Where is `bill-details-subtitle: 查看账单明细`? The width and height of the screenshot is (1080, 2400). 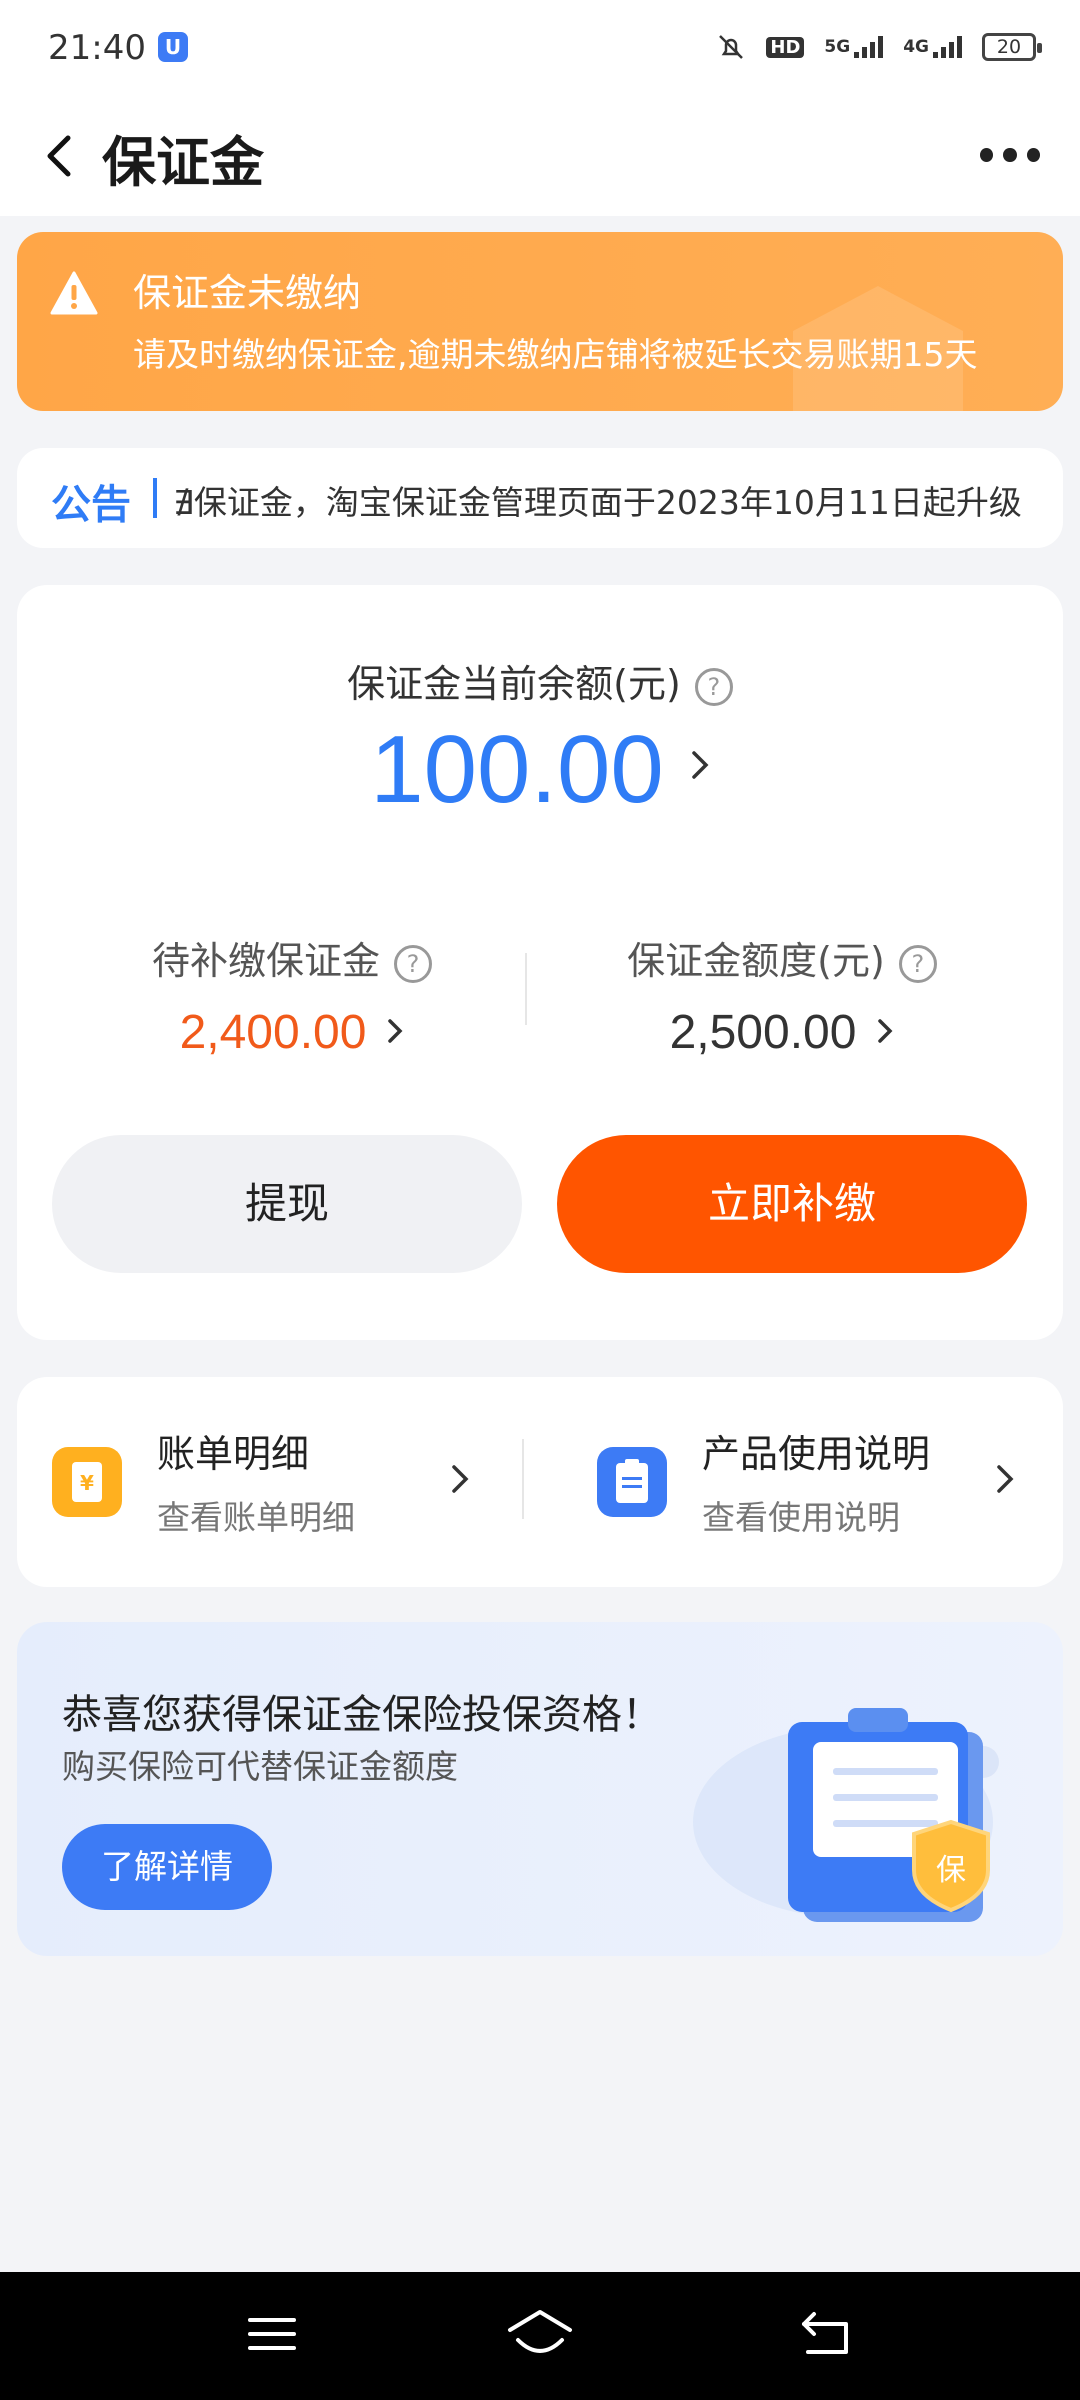
bill-details-subtitle: 查看账单明细 is located at coordinates (256, 1517).